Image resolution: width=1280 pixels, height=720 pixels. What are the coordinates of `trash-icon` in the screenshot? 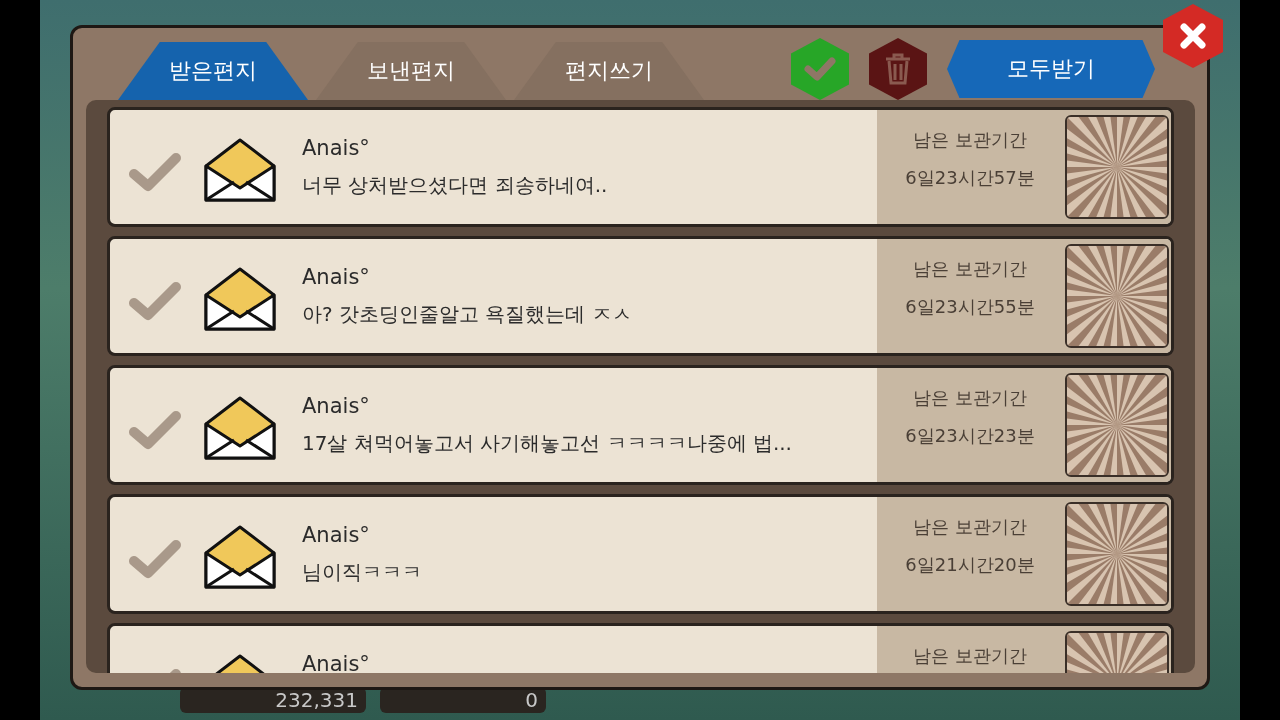 It's located at (898, 69).